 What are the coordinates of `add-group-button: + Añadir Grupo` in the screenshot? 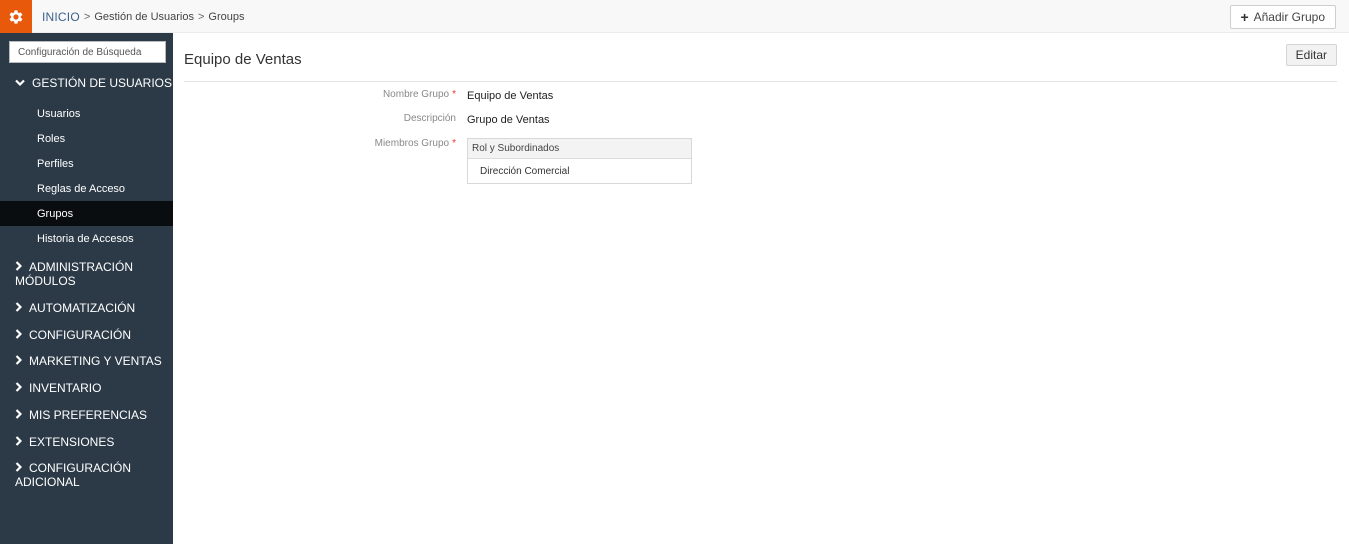 It's located at (1283, 17).